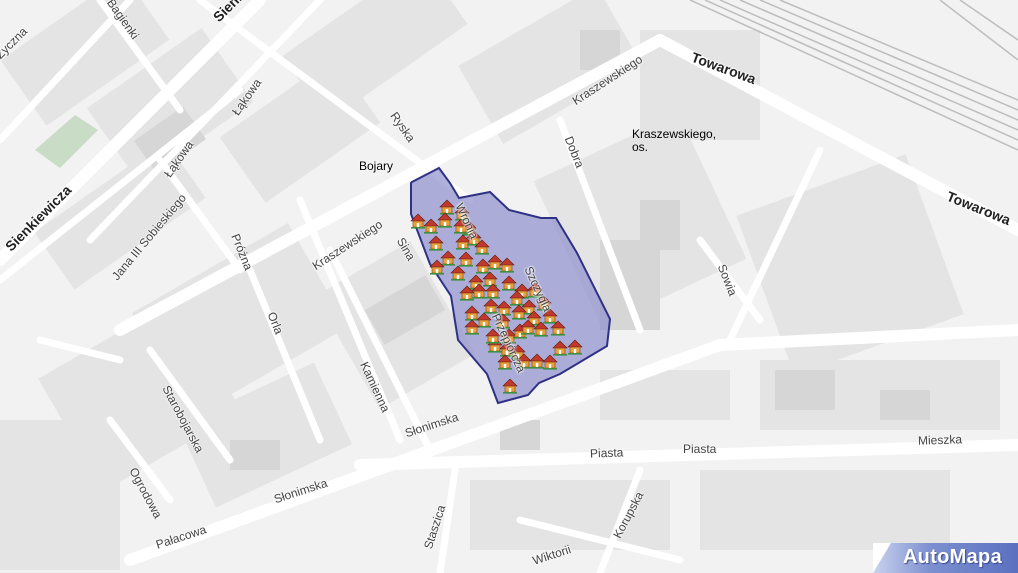 This screenshot has height=573, width=1018. Describe the element at coordinates (640, 147) in the screenshot. I see `district-name-line2: os.` at that location.